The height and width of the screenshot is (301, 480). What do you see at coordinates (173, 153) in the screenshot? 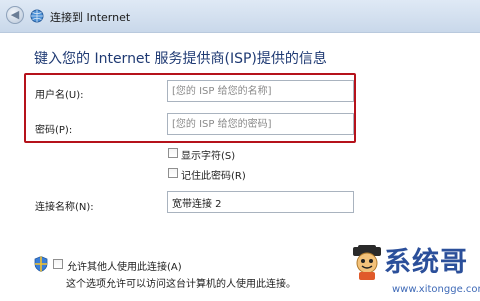
I see `show-chars-checkbox` at bounding box center [173, 153].